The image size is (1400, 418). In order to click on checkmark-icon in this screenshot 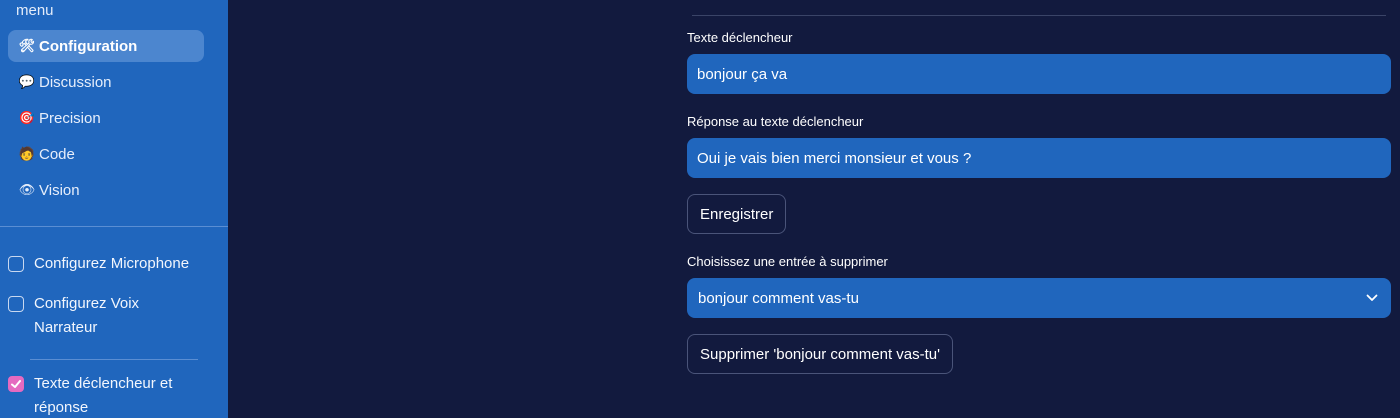, I will do `click(16, 384)`.